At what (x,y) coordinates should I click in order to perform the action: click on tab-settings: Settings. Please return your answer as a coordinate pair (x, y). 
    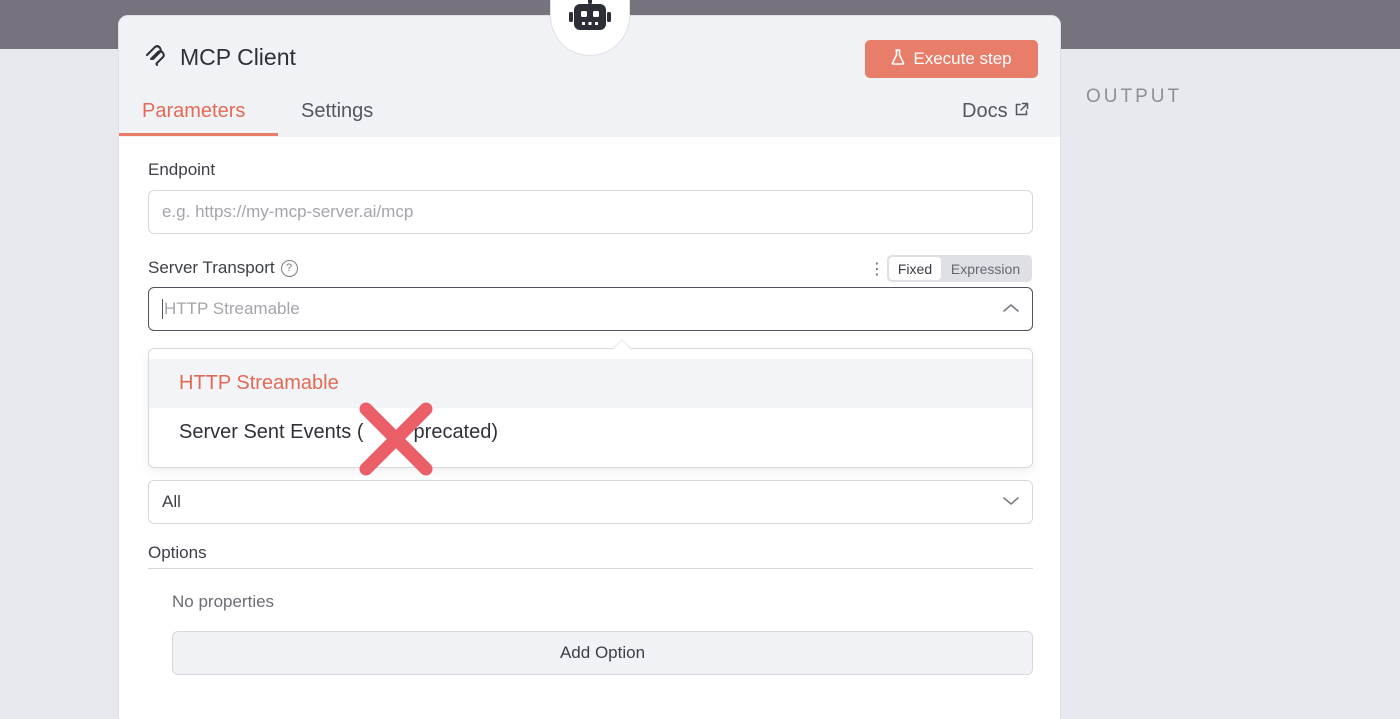
    Looking at the image, I should click on (337, 111).